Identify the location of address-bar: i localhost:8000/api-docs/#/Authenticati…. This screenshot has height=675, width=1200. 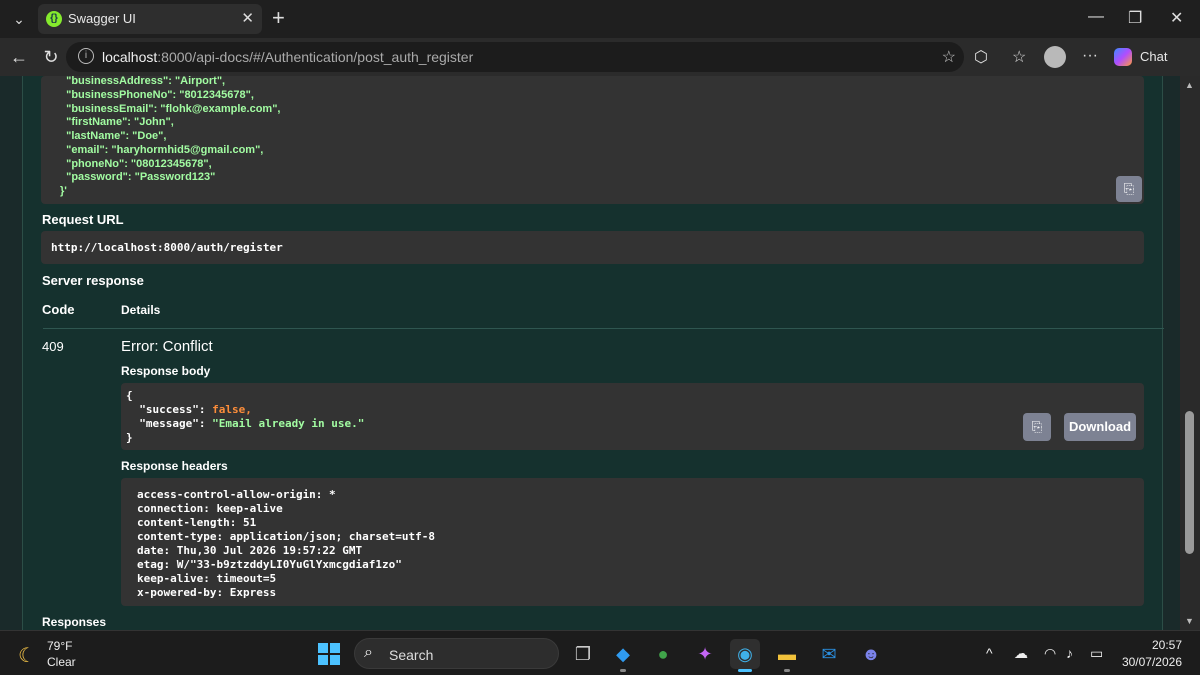
(515, 57).